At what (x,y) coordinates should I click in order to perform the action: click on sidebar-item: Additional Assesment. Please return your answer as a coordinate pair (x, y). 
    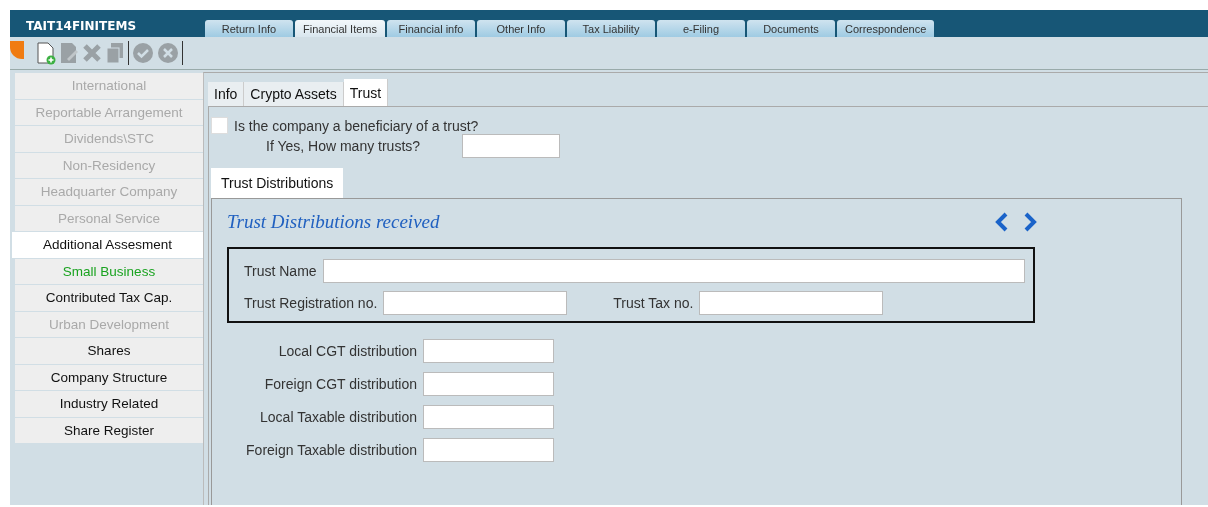
    Looking at the image, I should click on (107, 245).